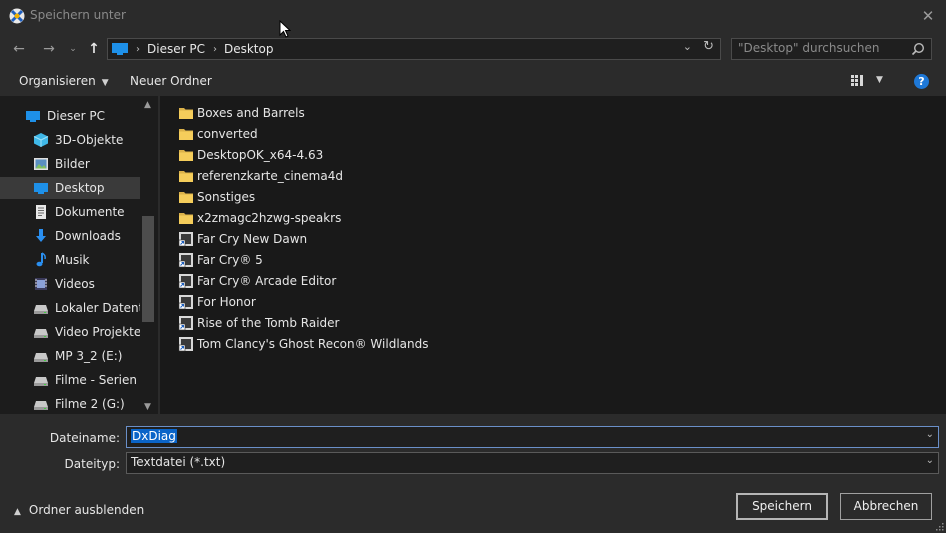 The width and height of the screenshot is (946, 533). I want to click on list-item: referenzkarte_cinema4d, so click(260, 175).